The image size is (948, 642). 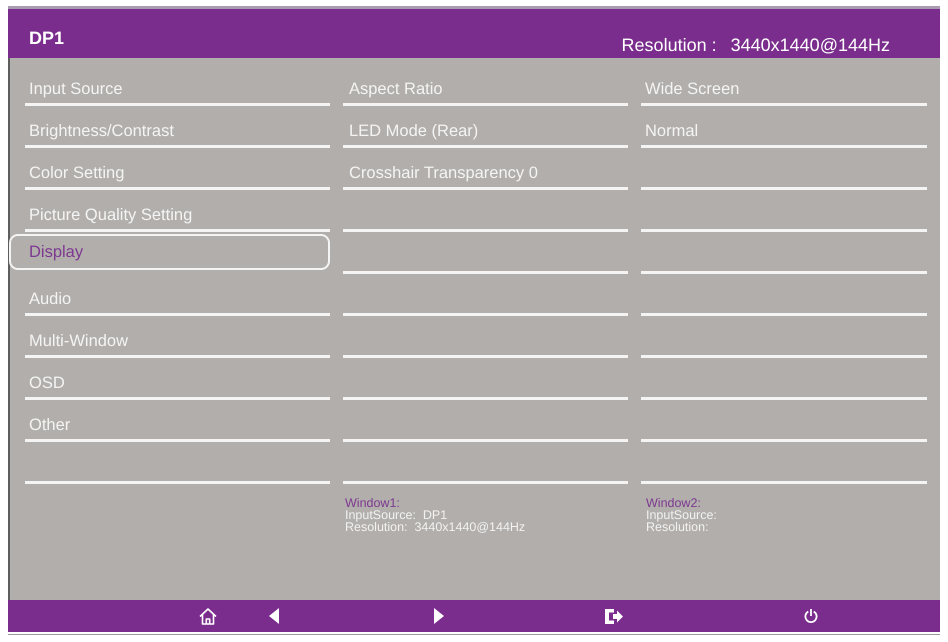 What do you see at coordinates (177, 337) in the screenshot?
I see `menu-item: Multi-Window` at bounding box center [177, 337].